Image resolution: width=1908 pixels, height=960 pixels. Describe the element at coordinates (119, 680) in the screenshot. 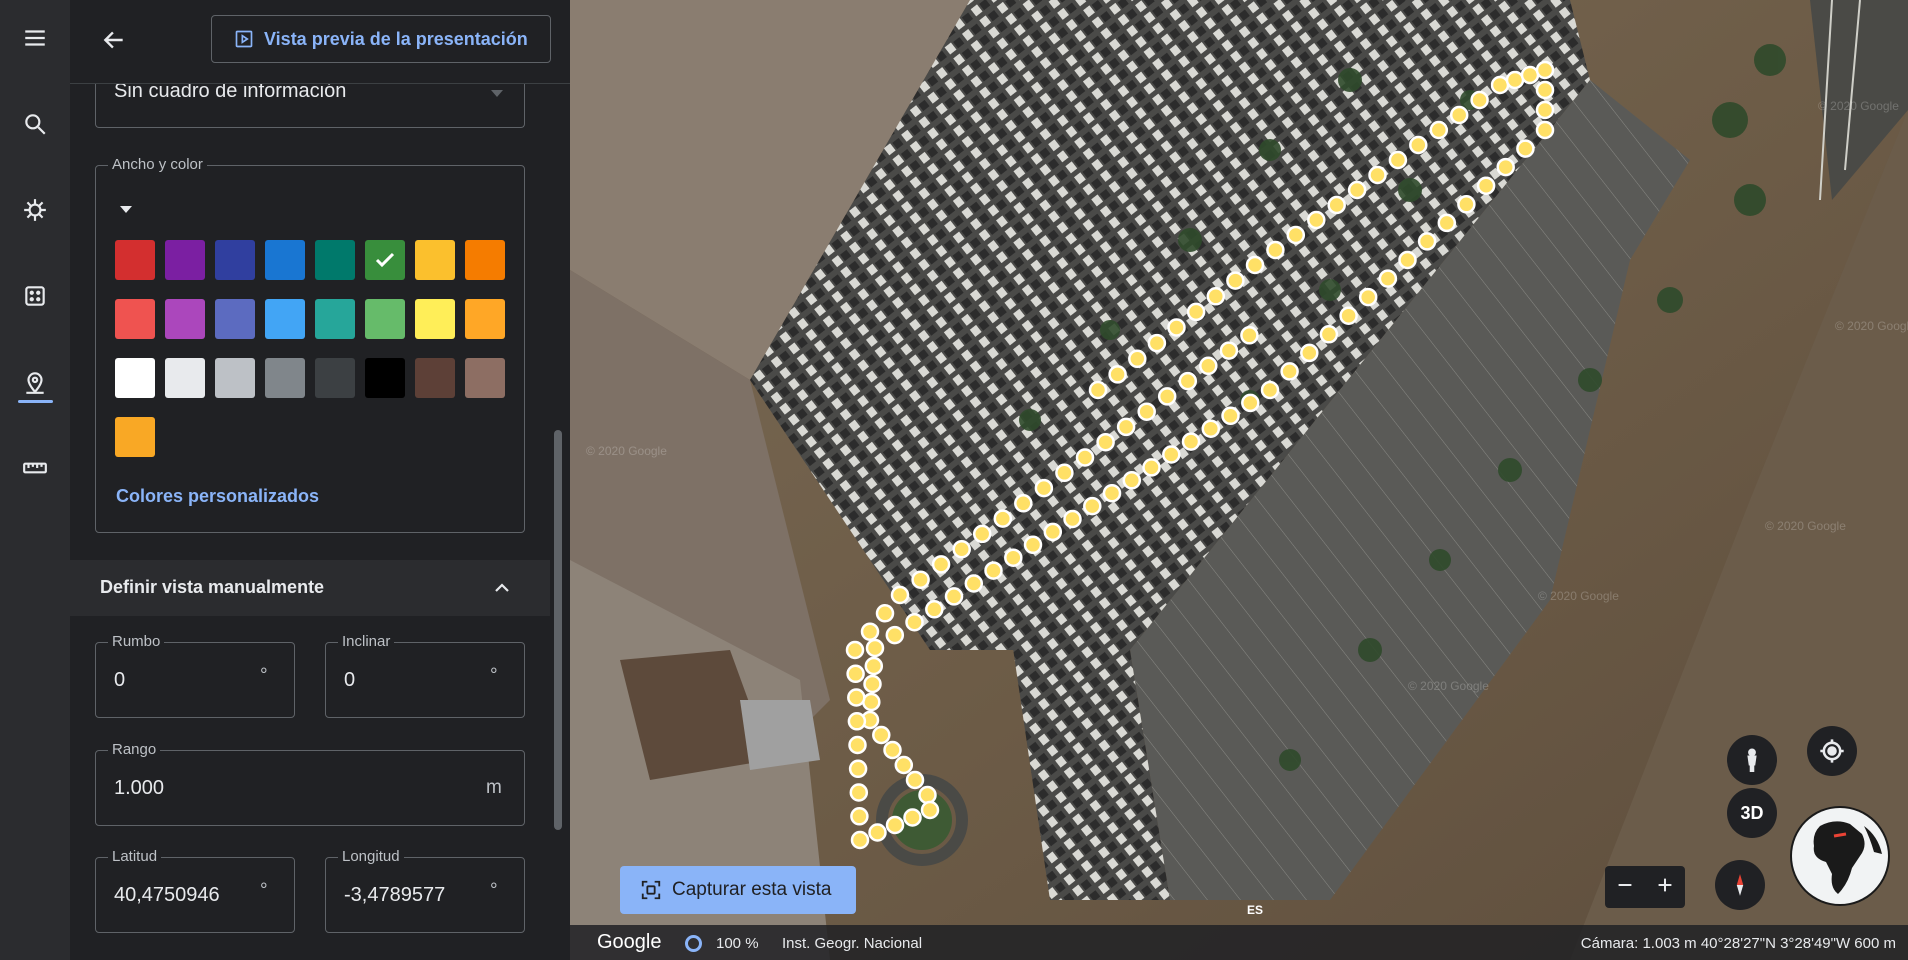

I see `heading-value: 0` at that location.